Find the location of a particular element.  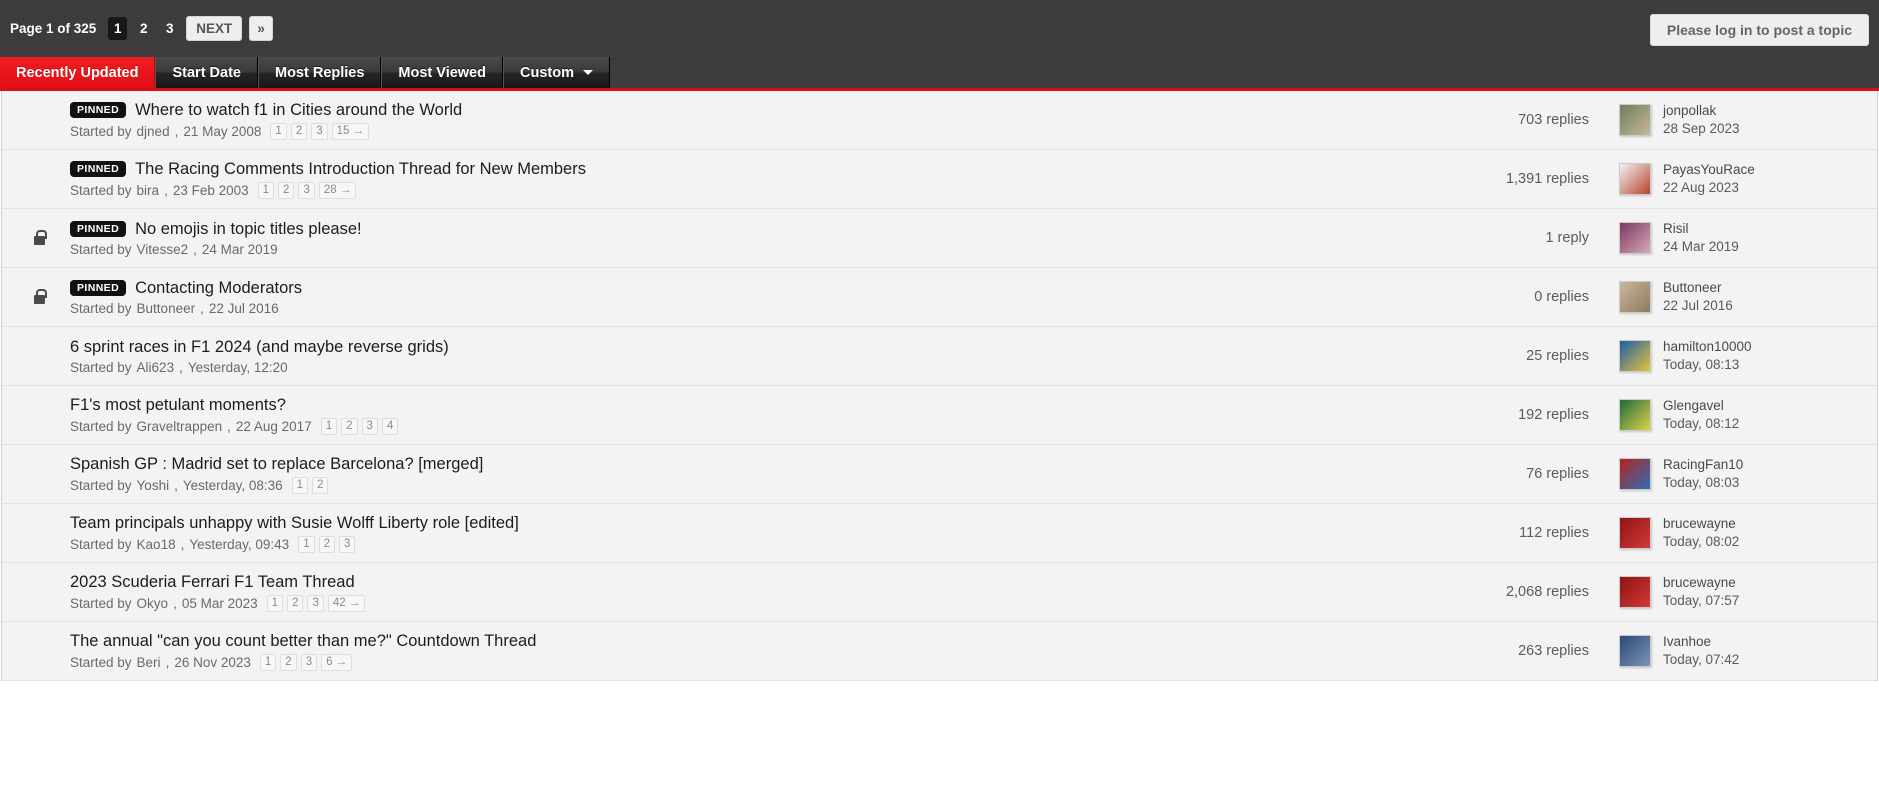

topic-title-link: Contacting Moderators is located at coordinates (218, 288).